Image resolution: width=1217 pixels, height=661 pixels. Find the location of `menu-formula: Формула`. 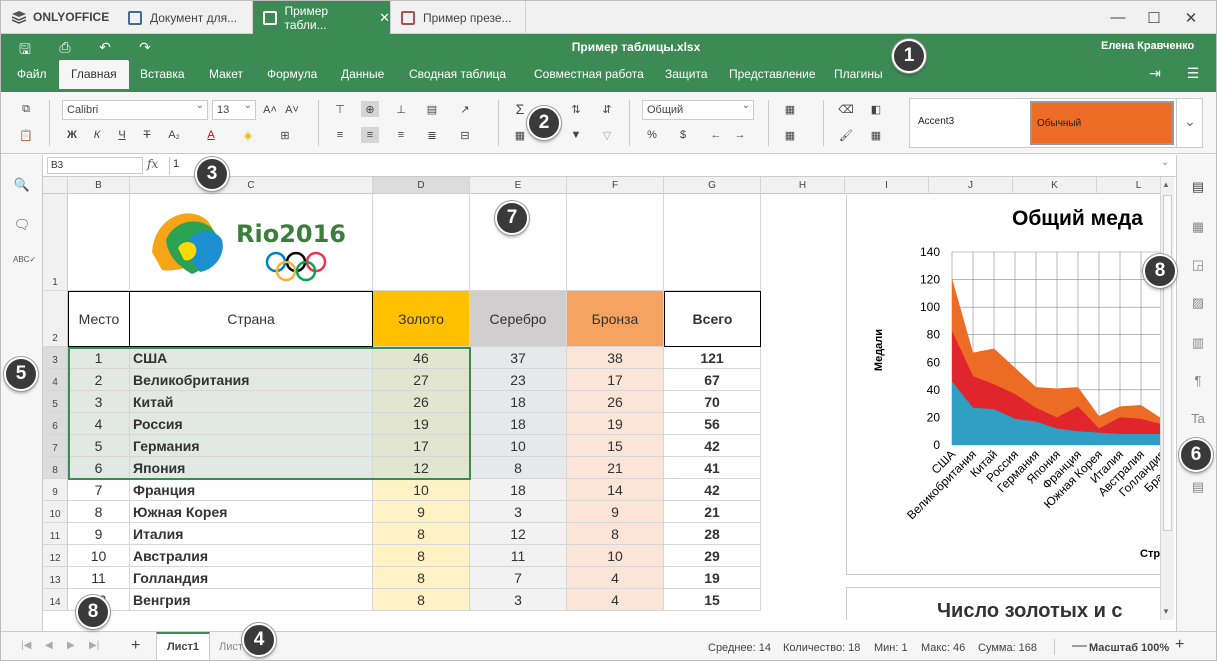

menu-formula: Формула is located at coordinates (292, 74).